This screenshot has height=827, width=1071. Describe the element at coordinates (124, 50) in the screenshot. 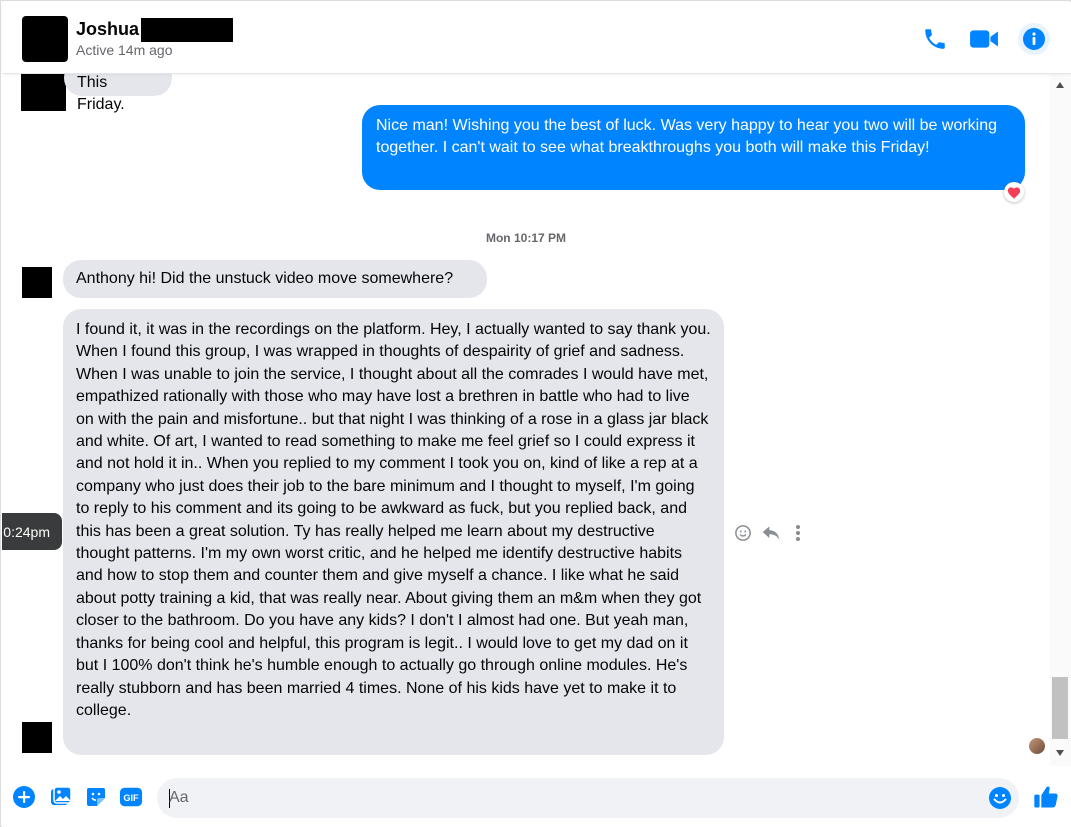

I see `active-status: Active 14m ago` at that location.